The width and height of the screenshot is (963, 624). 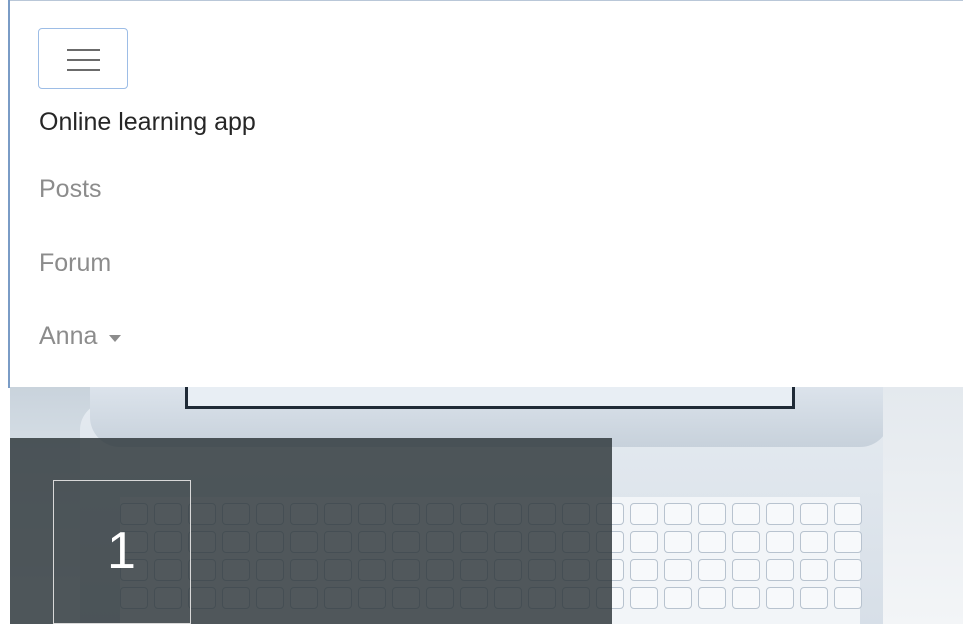 What do you see at coordinates (70, 189) in the screenshot?
I see `nav-link-posts: Posts` at bounding box center [70, 189].